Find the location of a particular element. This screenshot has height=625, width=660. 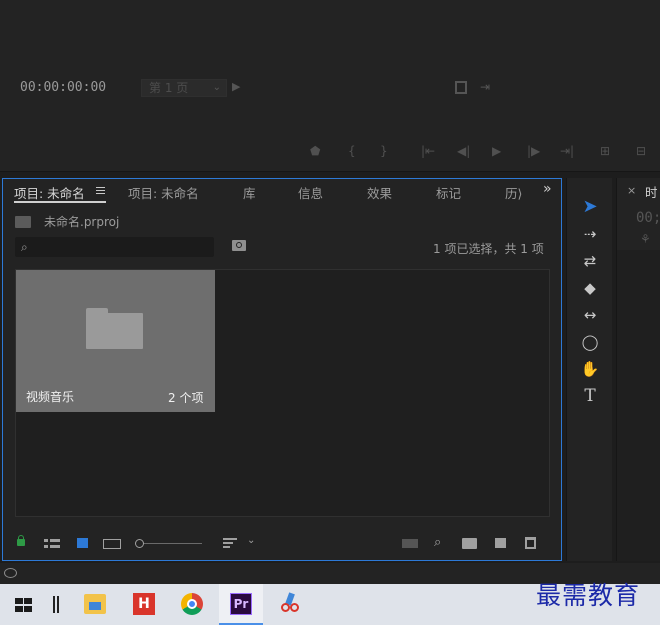

tab-project: 项目: 未命名 is located at coordinates (163, 192).